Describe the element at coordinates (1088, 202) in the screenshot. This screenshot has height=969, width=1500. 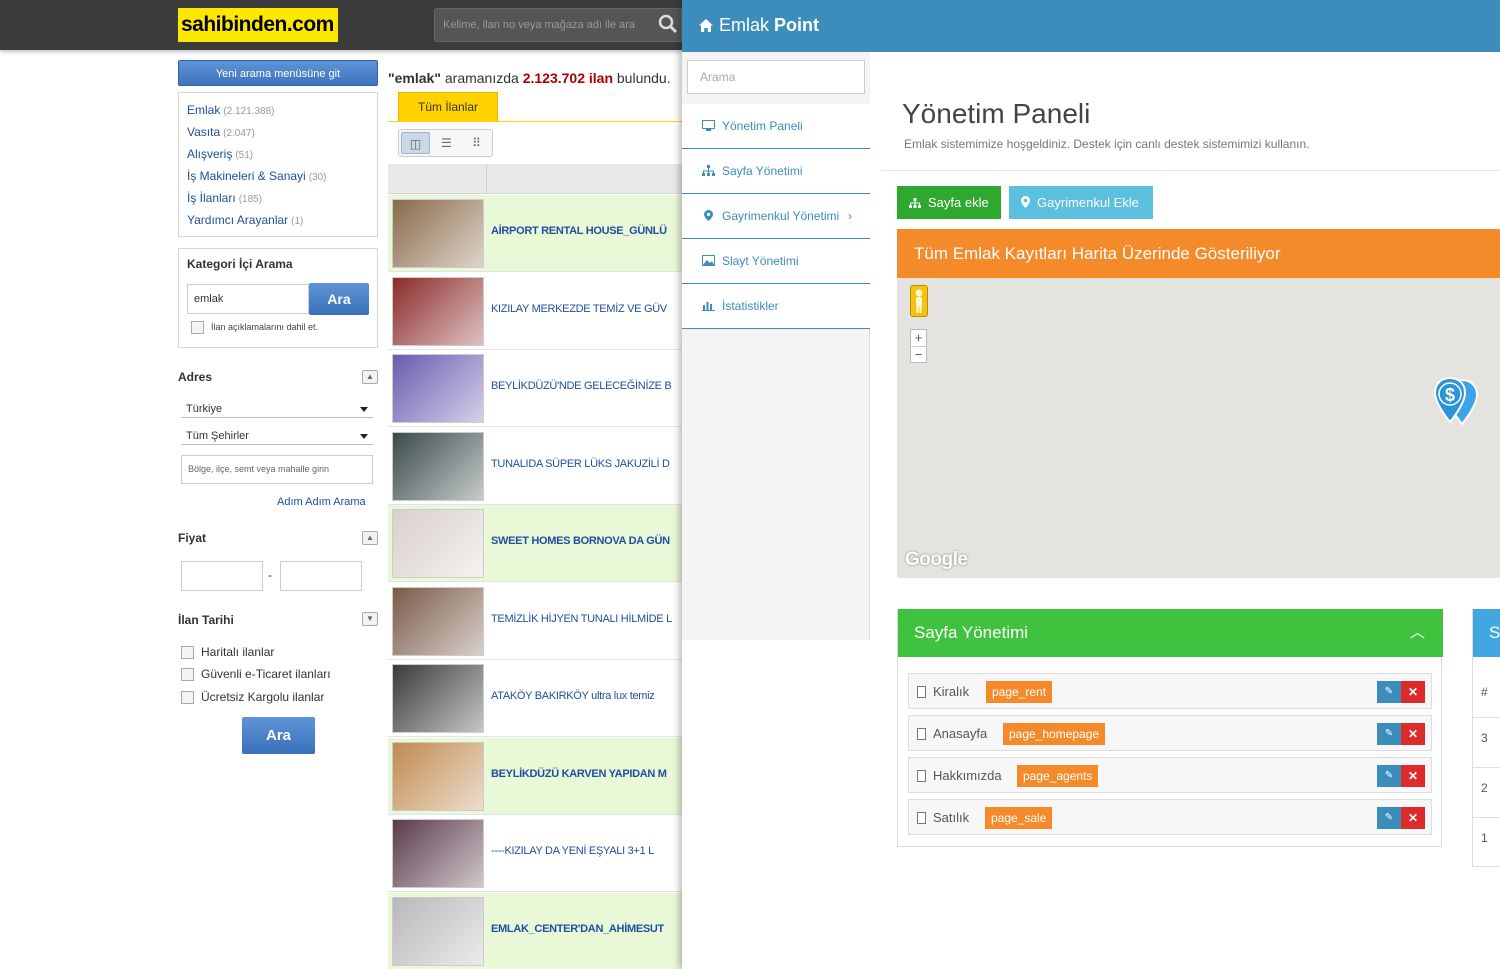
I see `add-property-label: Gayrimenkul Ekle` at that location.